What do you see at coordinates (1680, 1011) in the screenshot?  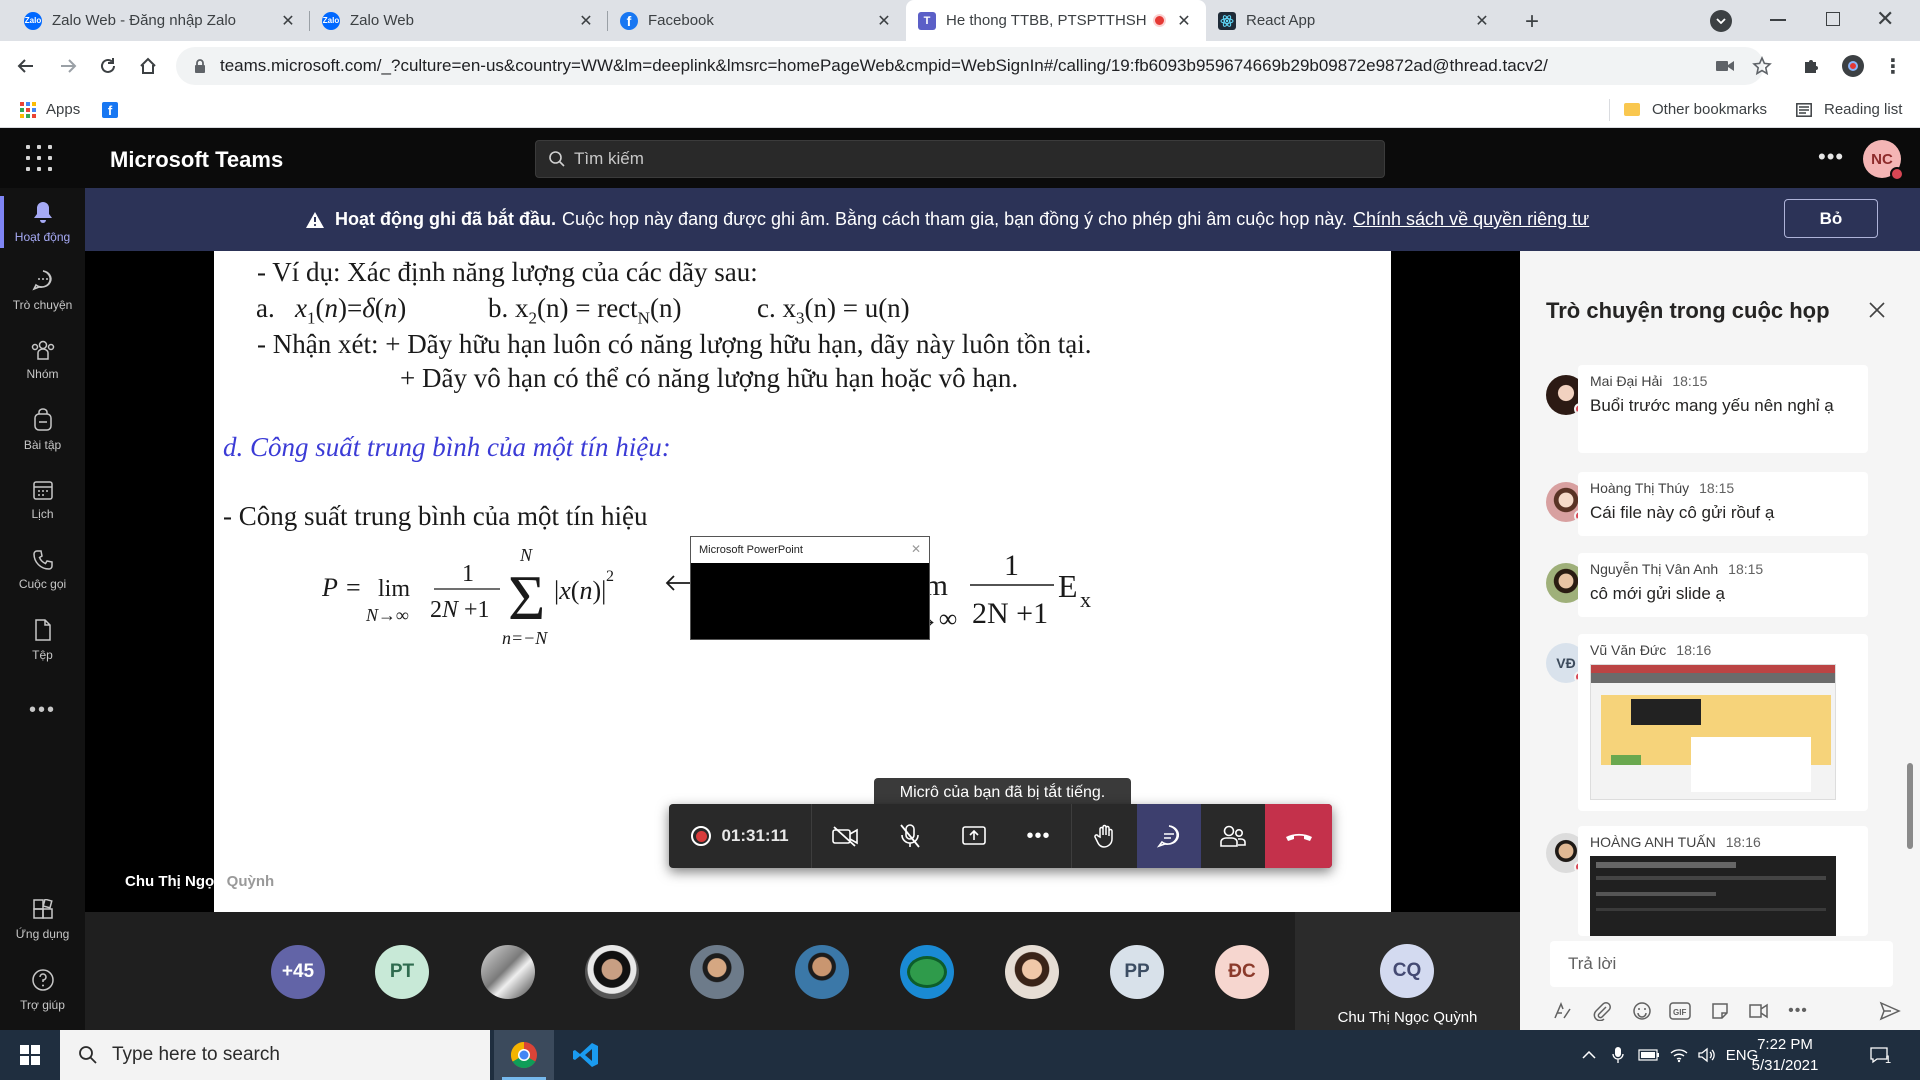 I see `gif-icon: GIF` at bounding box center [1680, 1011].